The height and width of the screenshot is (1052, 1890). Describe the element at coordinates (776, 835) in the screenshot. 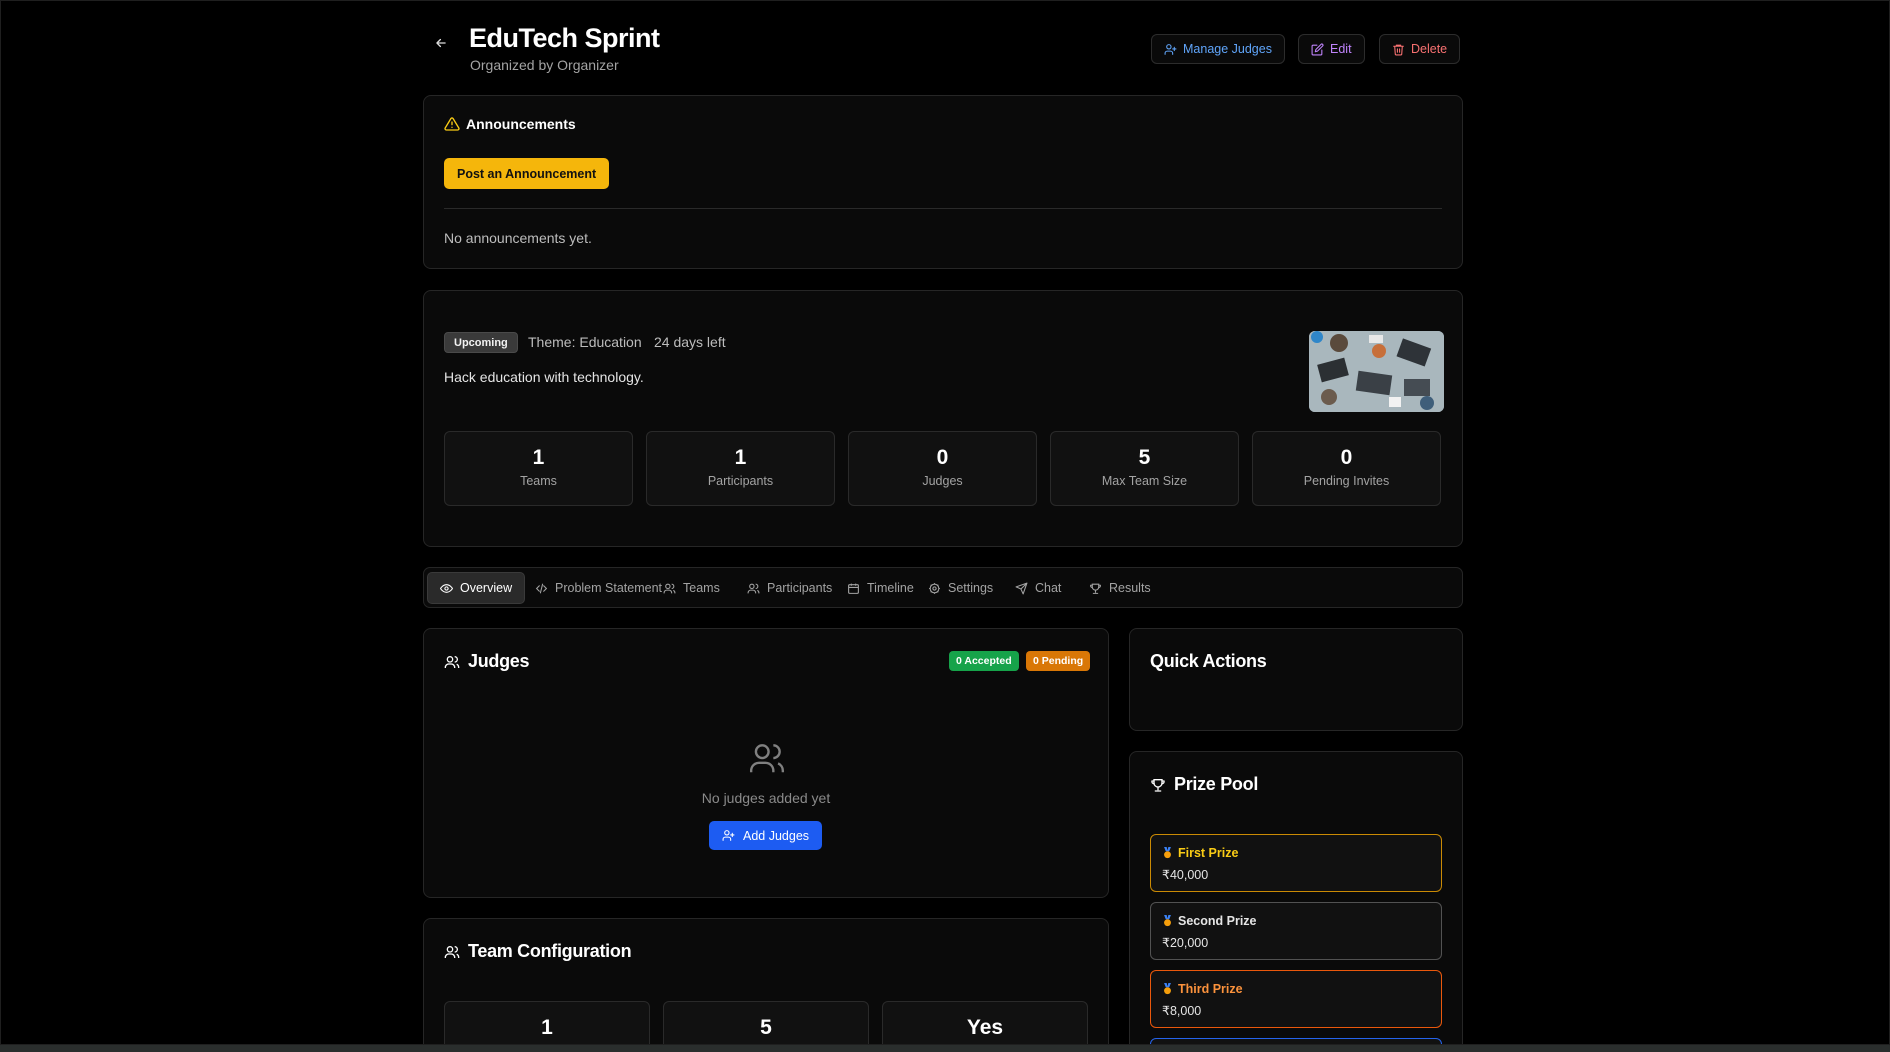

I see `add-judges-label: Add Judges` at that location.